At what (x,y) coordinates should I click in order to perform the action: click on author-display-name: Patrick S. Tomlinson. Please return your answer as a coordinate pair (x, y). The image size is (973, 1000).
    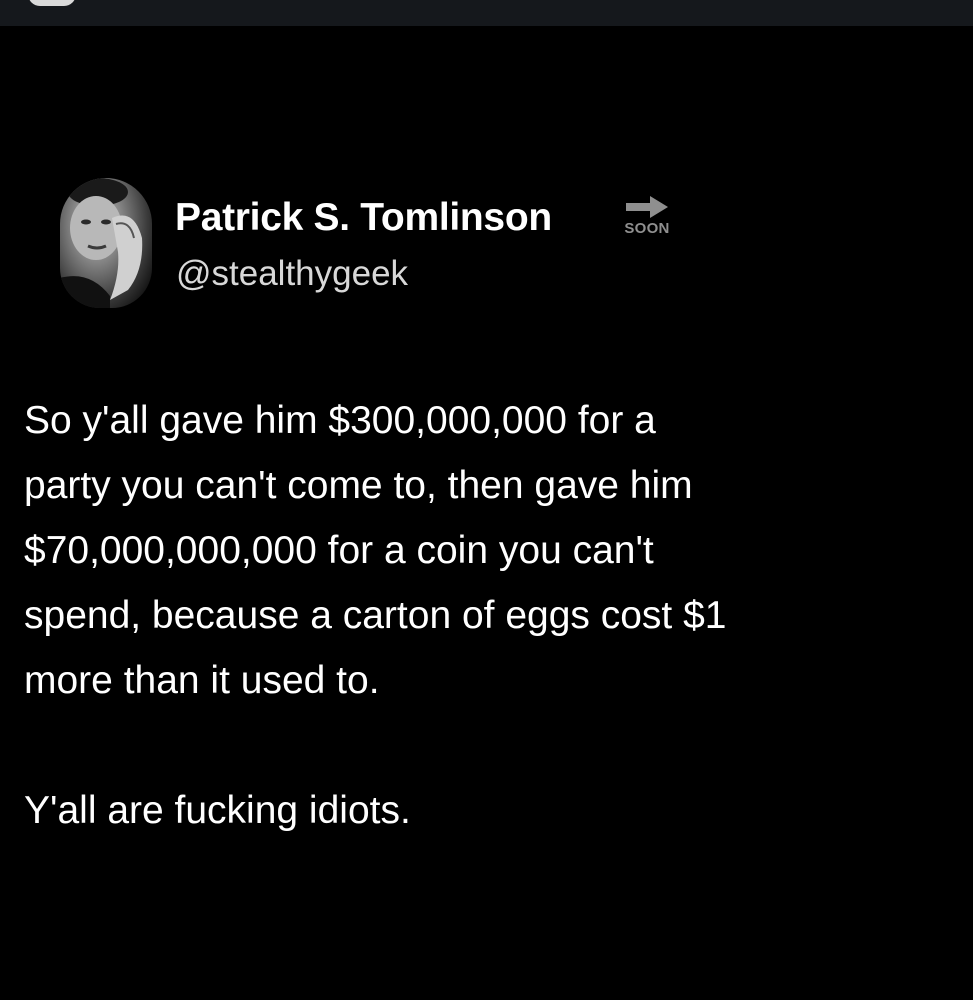
    Looking at the image, I should click on (363, 218).